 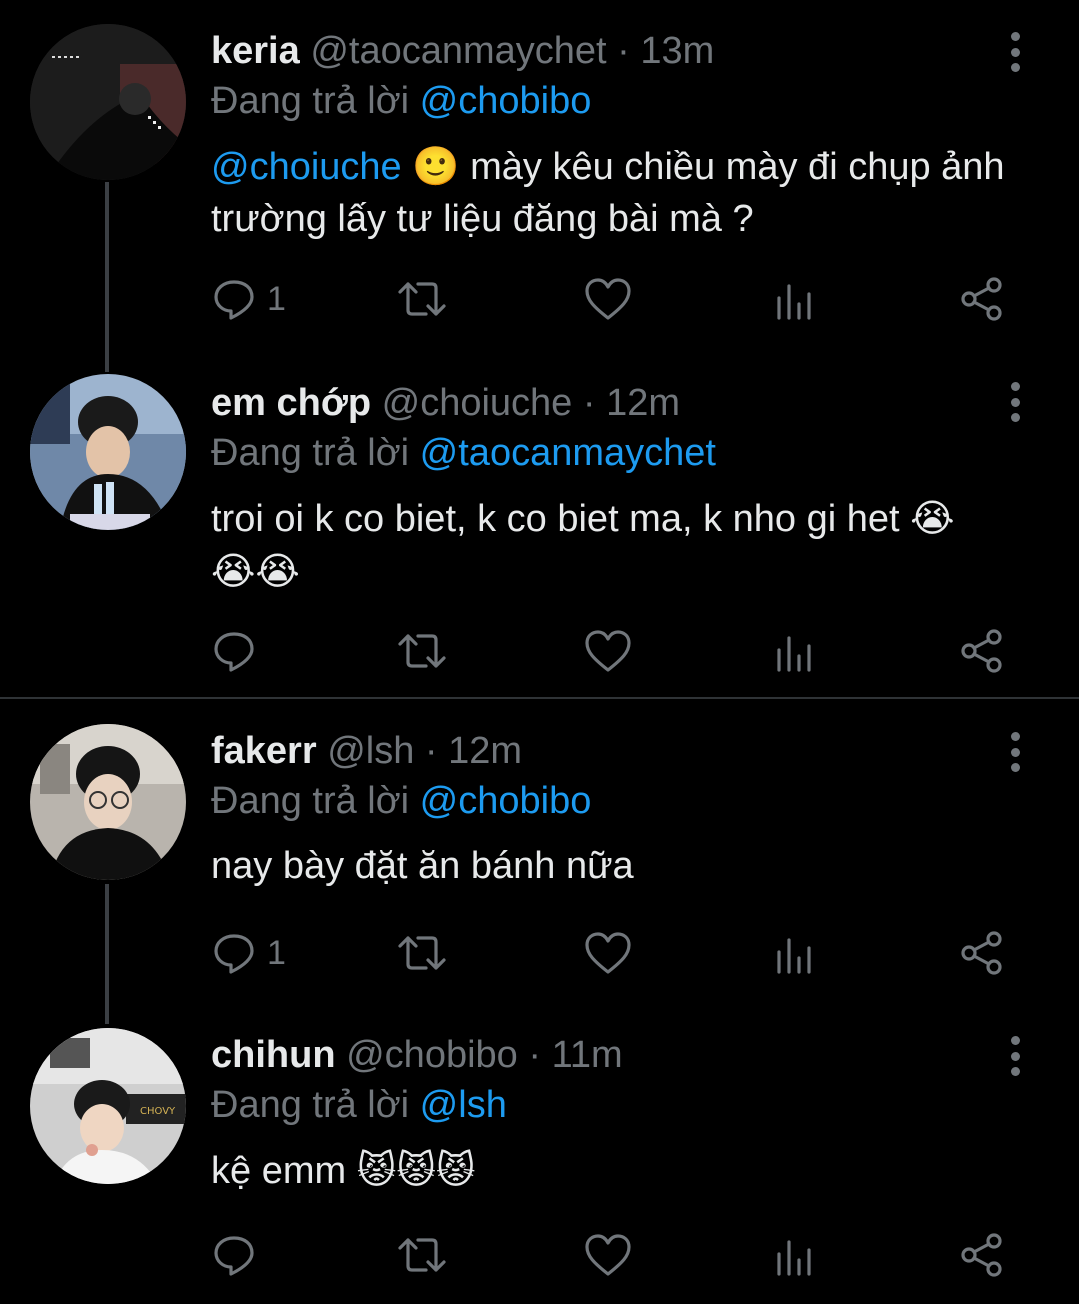 What do you see at coordinates (108, 1106) in the screenshot?
I see `avatar: CHOVY` at bounding box center [108, 1106].